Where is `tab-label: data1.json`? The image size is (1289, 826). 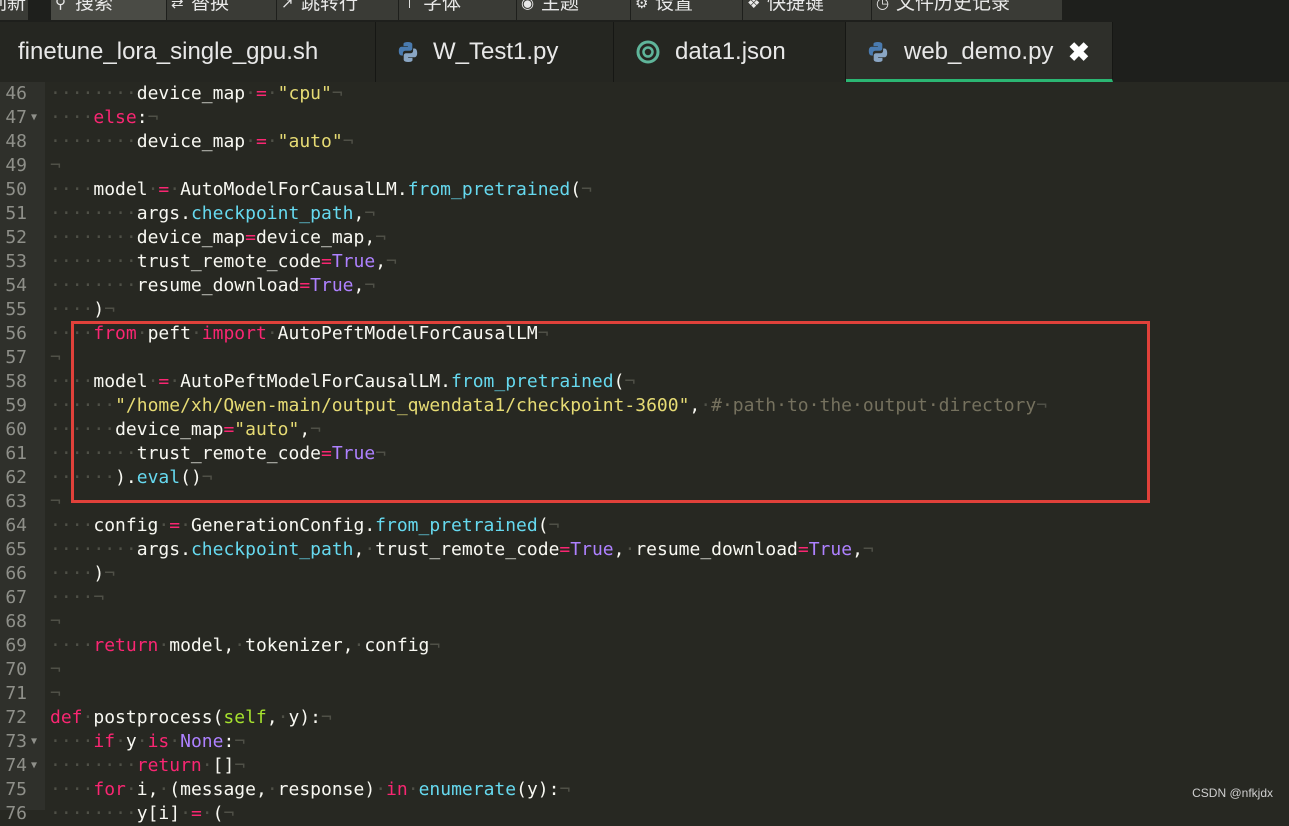
tab-label: data1.json is located at coordinates (730, 51).